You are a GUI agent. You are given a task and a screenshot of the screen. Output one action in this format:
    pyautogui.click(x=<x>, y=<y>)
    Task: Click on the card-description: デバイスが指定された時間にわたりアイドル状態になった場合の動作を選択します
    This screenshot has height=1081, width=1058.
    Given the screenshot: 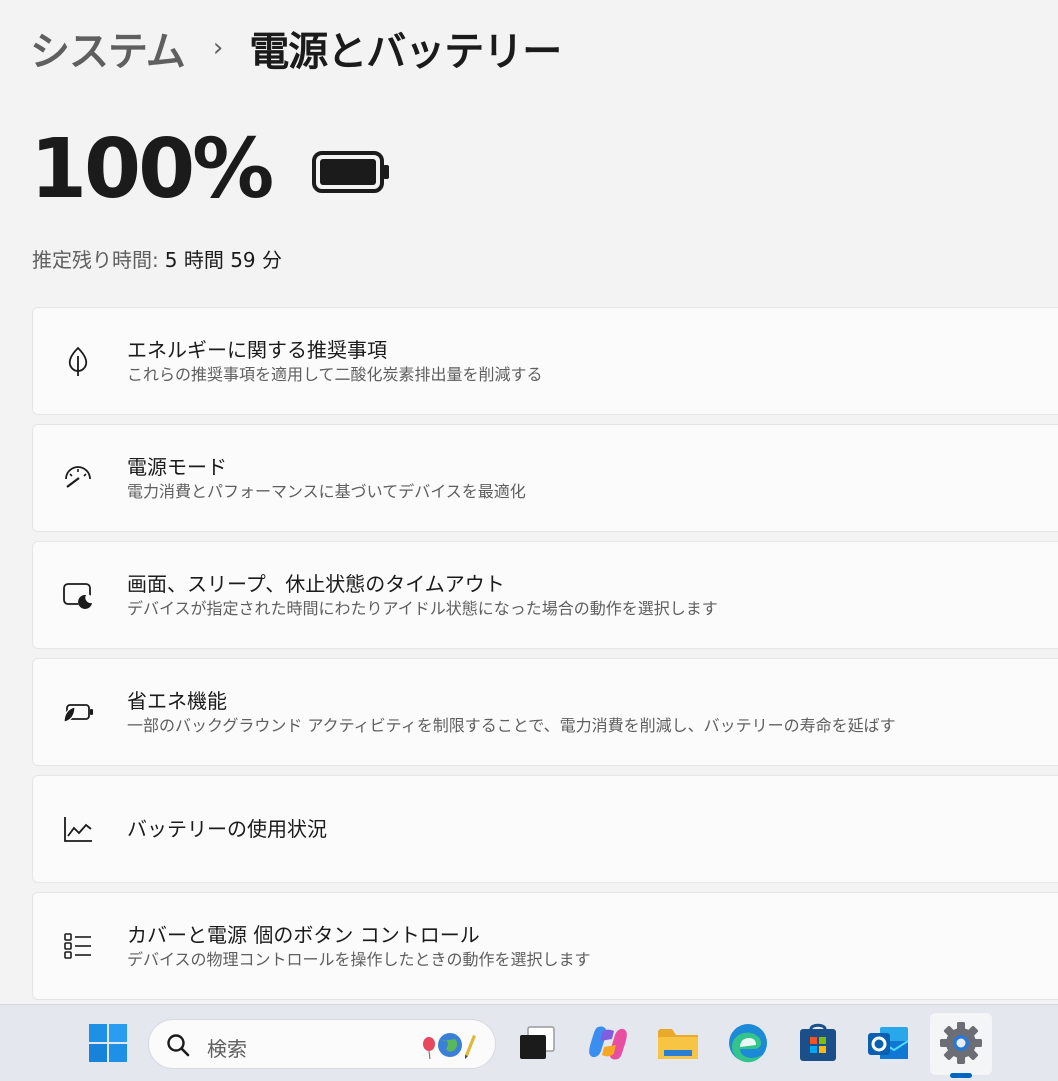 What is the action you would take?
    pyautogui.click(x=422, y=608)
    